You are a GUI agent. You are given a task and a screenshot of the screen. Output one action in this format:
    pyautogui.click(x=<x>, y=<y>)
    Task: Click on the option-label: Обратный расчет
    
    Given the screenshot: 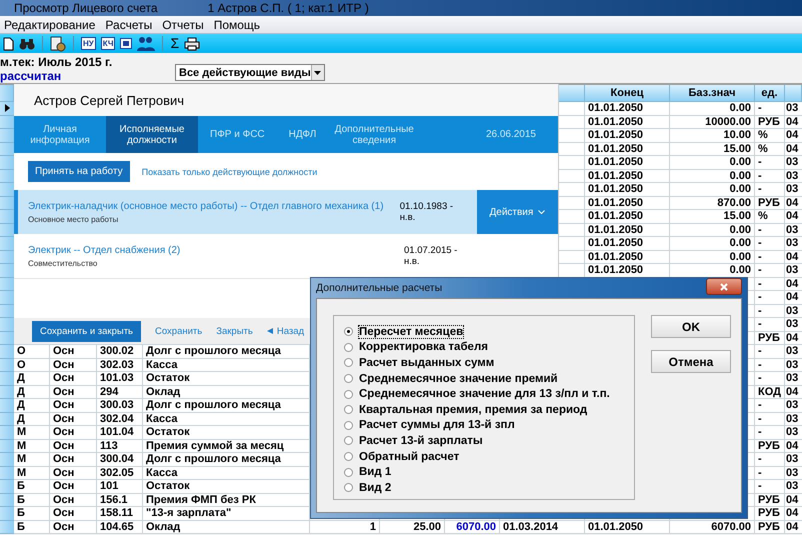 What is the action you would take?
    pyautogui.click(x=409, y=456)
    